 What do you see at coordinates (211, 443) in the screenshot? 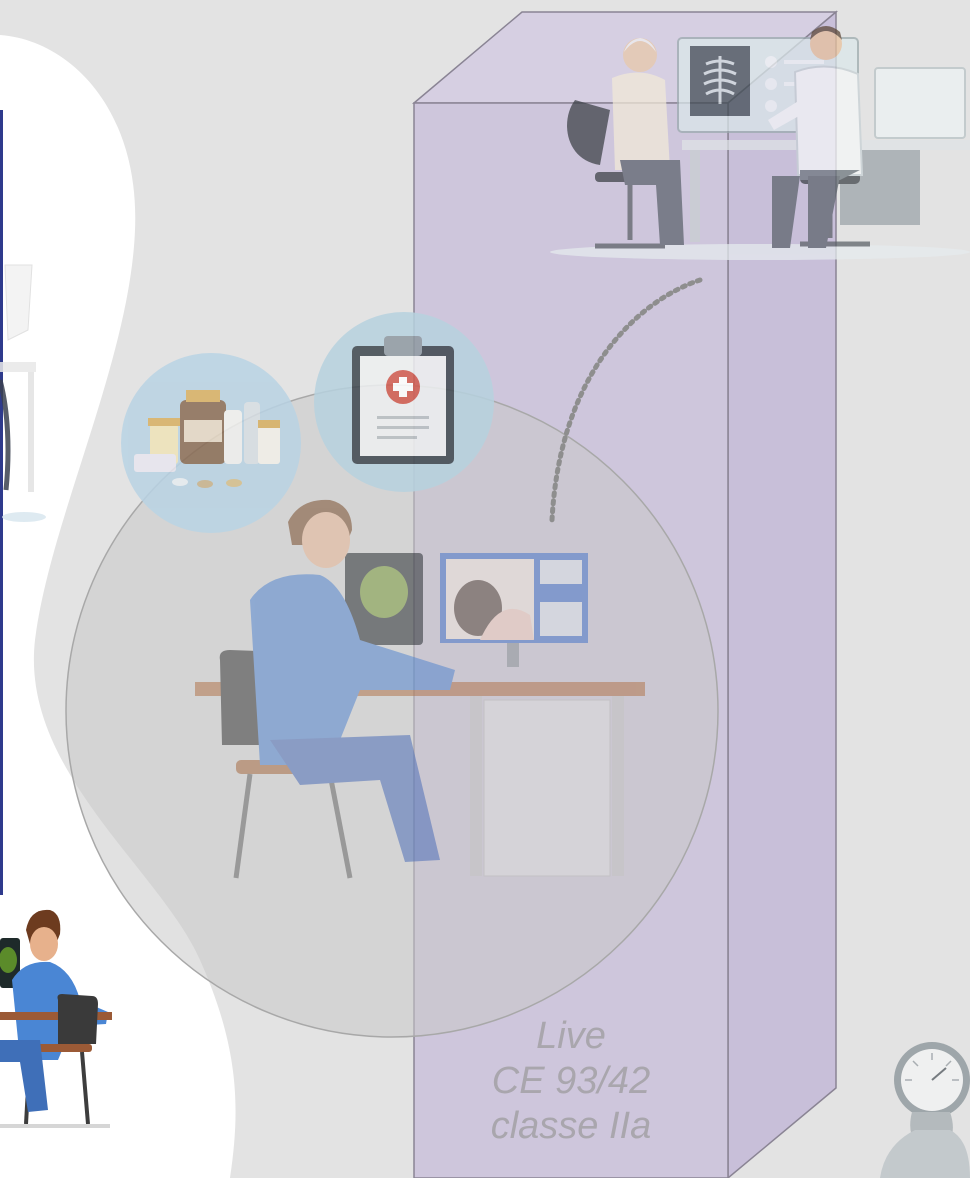
I see `medicine-bottles-icon` at bounding box center [211, 443].